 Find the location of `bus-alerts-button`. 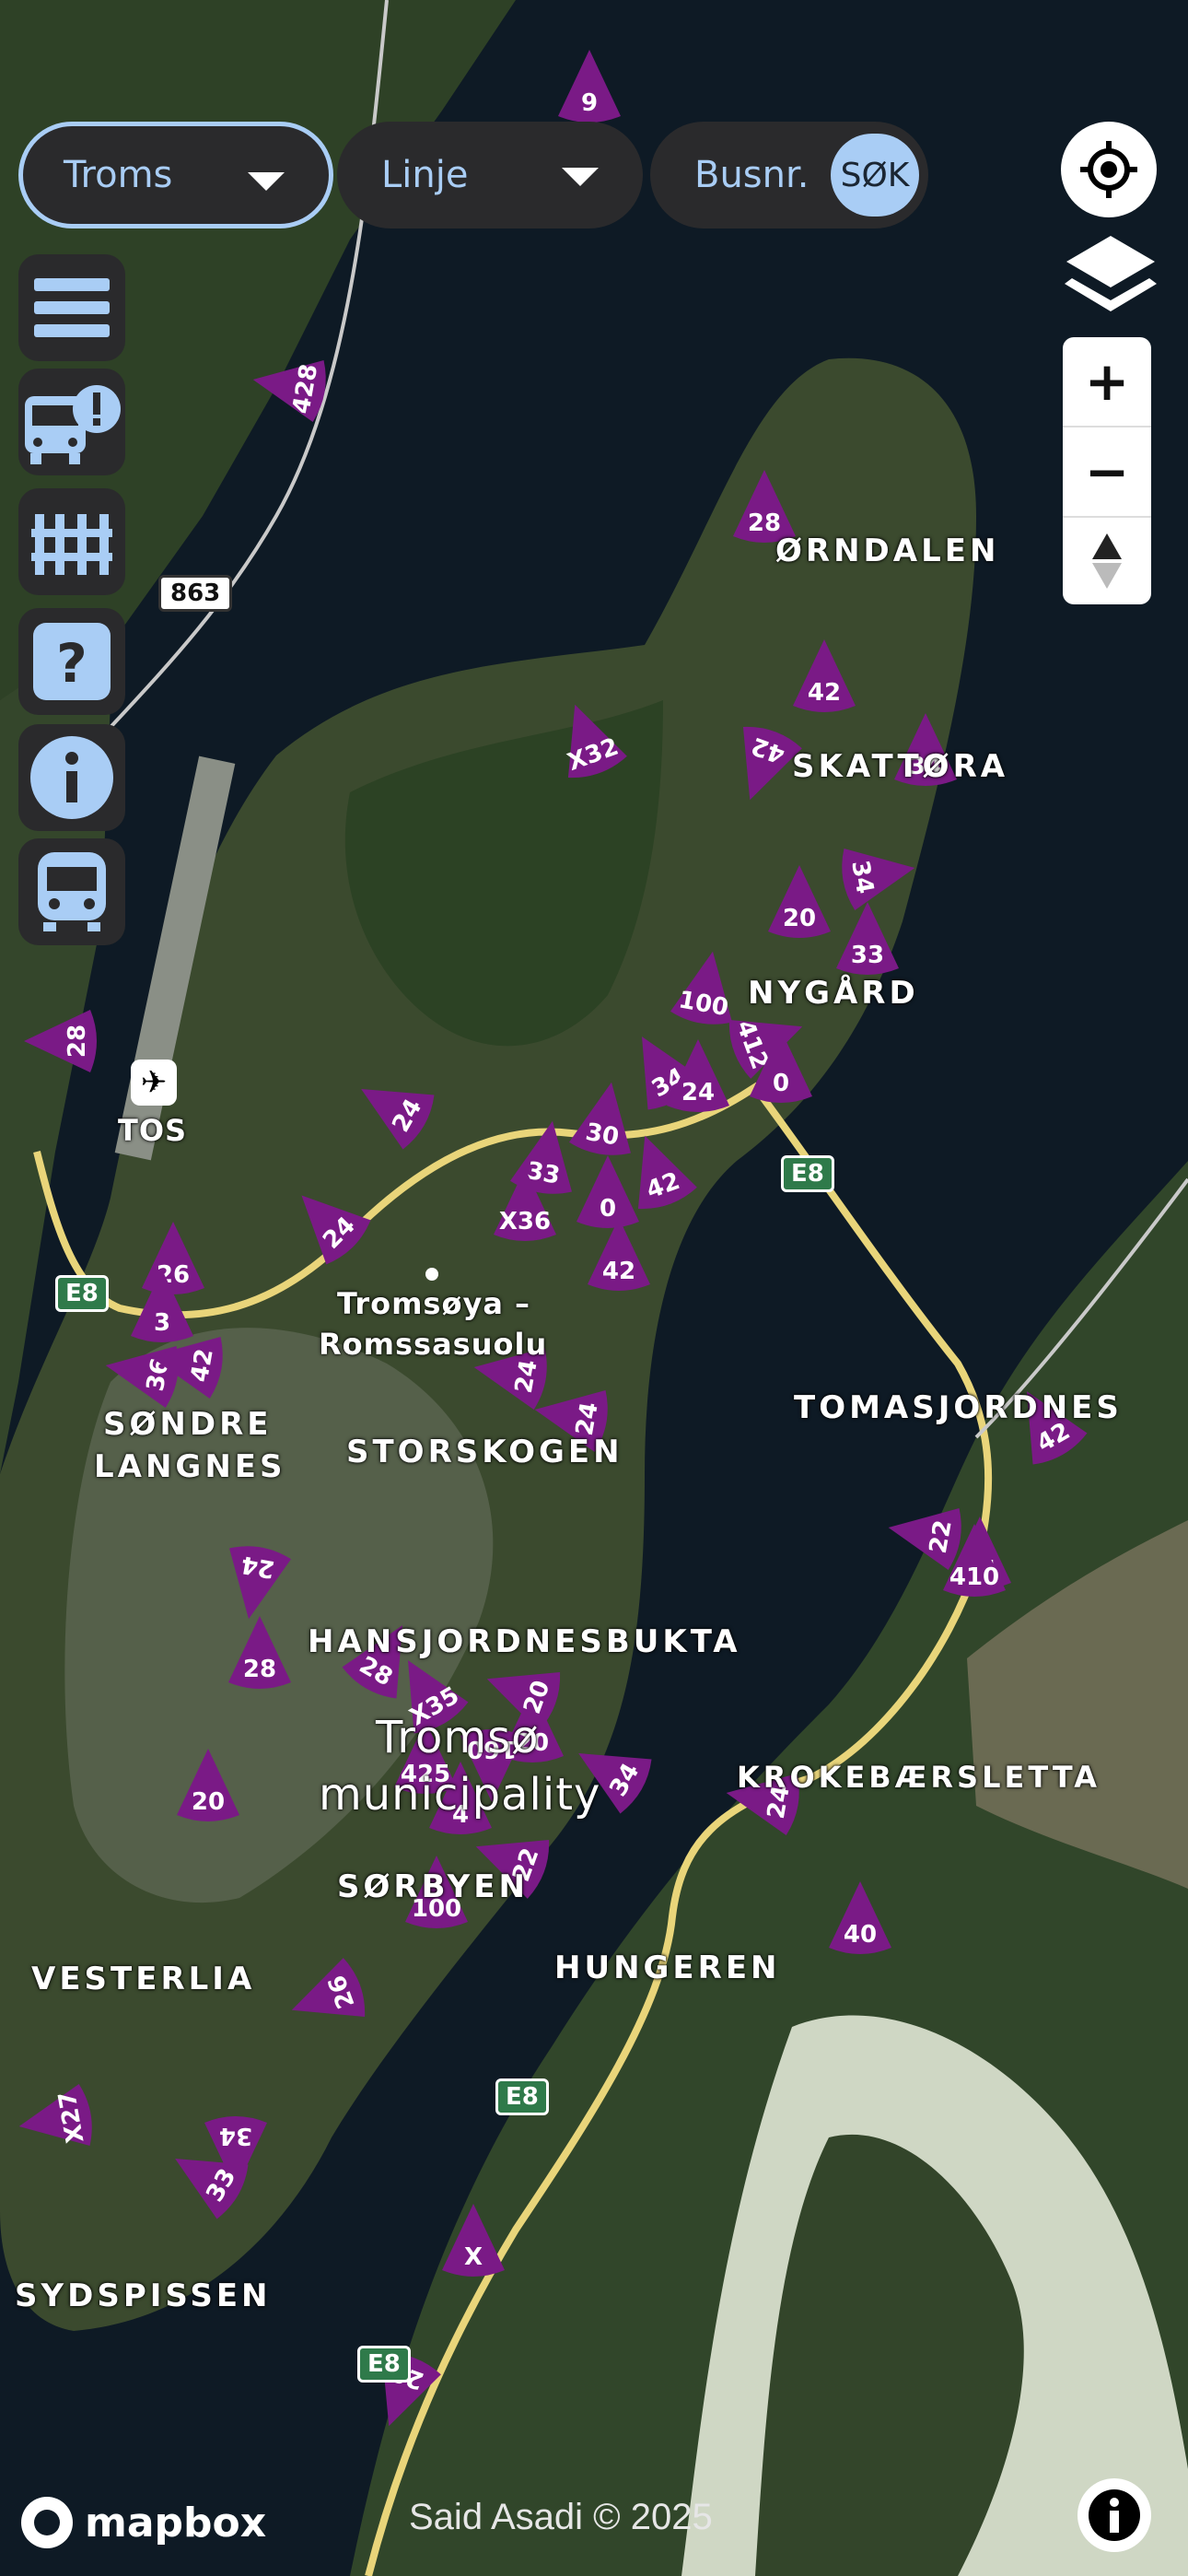

bus-alerts-button is located at coordinates (71, 422).